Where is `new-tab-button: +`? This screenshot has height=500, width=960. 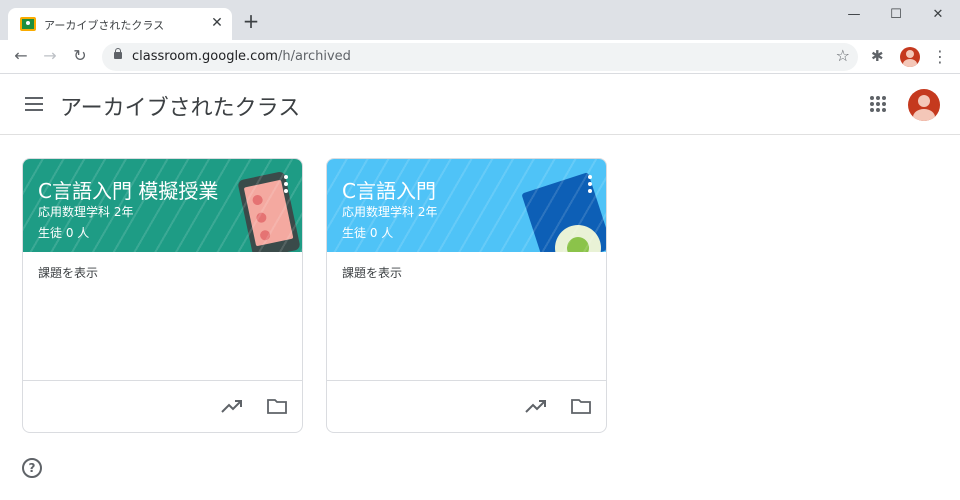 new-tab-button: + is located at coordinates (251, 21).